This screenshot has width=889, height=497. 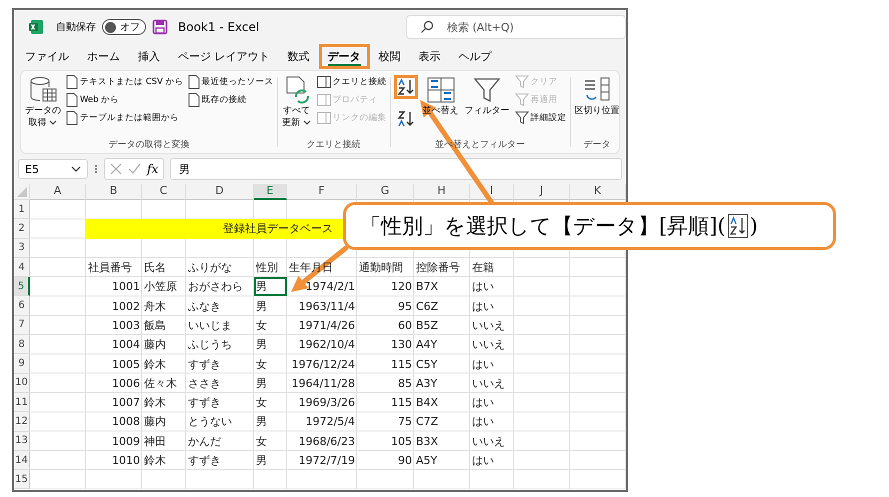 What do you see at coordinates (483, 268) in the screenshot?
I see `table-cell: 在籍` at bounding box center [483, 268].